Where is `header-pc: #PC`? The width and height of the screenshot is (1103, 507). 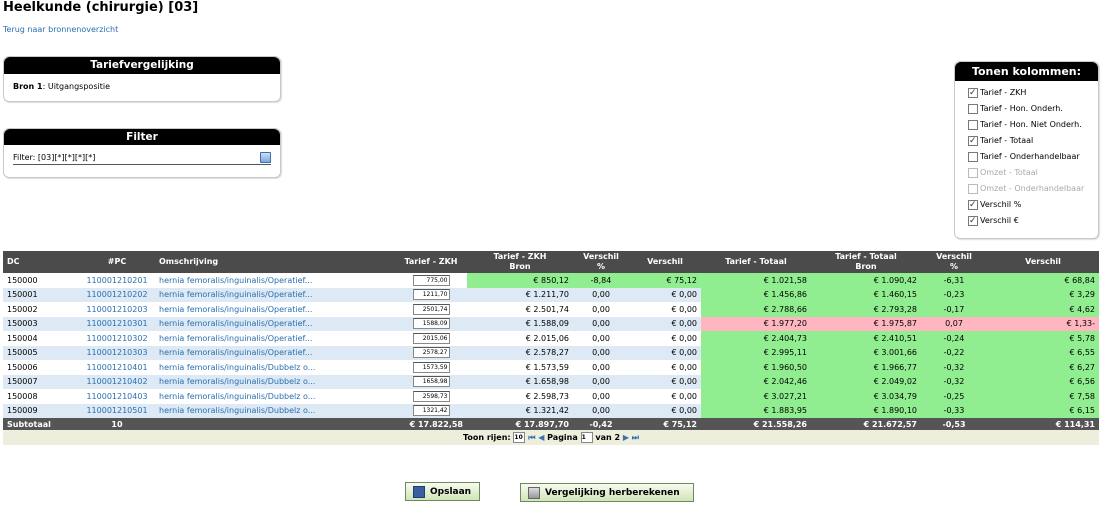 header-pc: #PC is located at coordinates (117, 262).